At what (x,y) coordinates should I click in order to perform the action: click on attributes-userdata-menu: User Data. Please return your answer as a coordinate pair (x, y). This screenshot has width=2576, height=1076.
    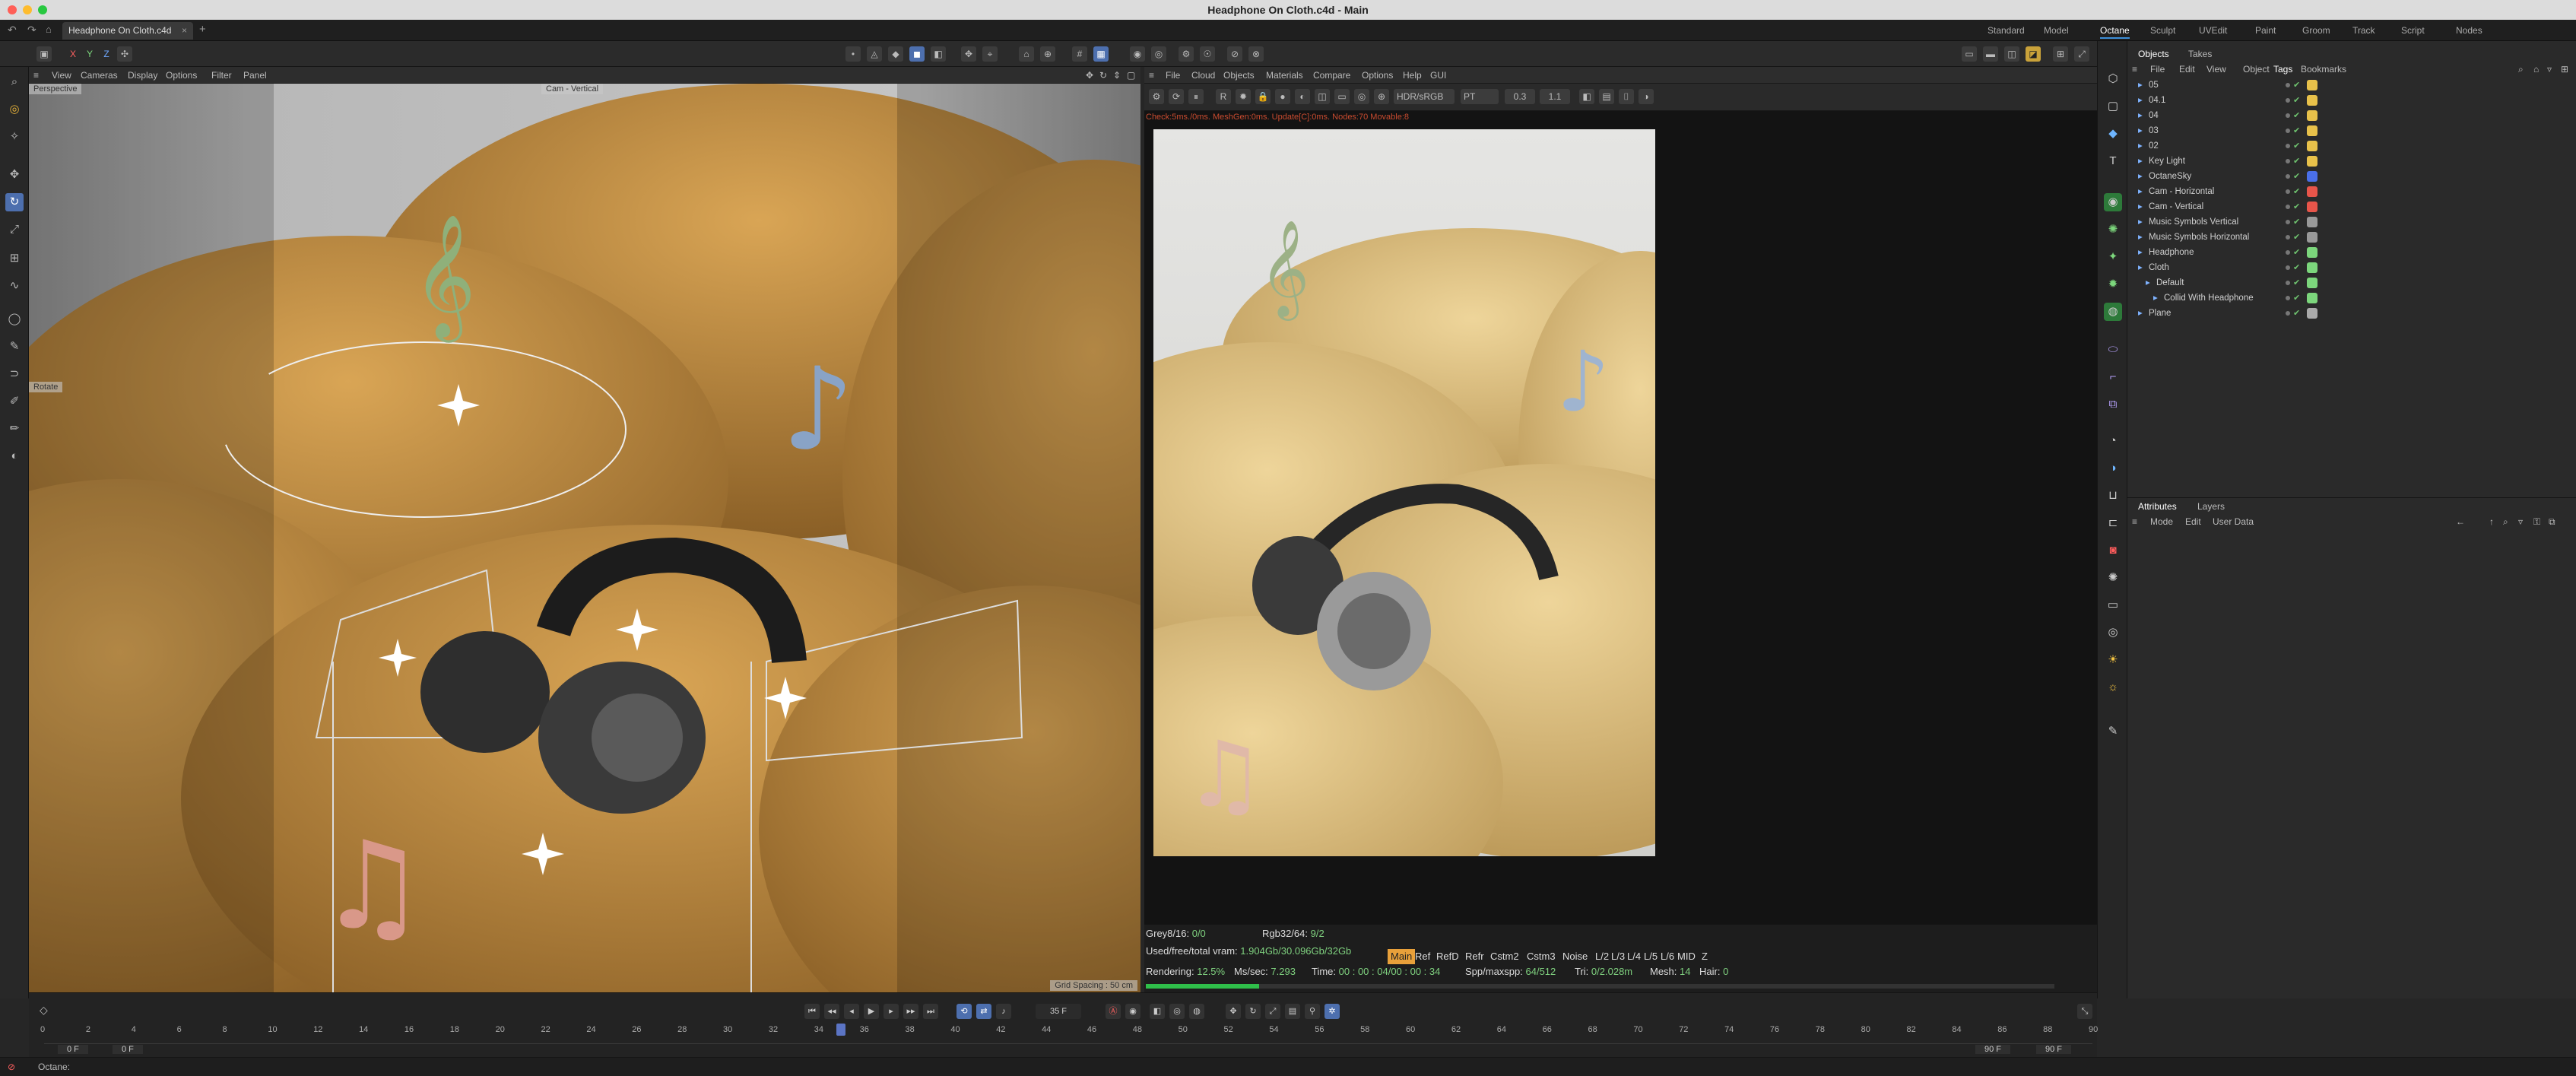
    Looking at the image, I should click on (2233, 521).